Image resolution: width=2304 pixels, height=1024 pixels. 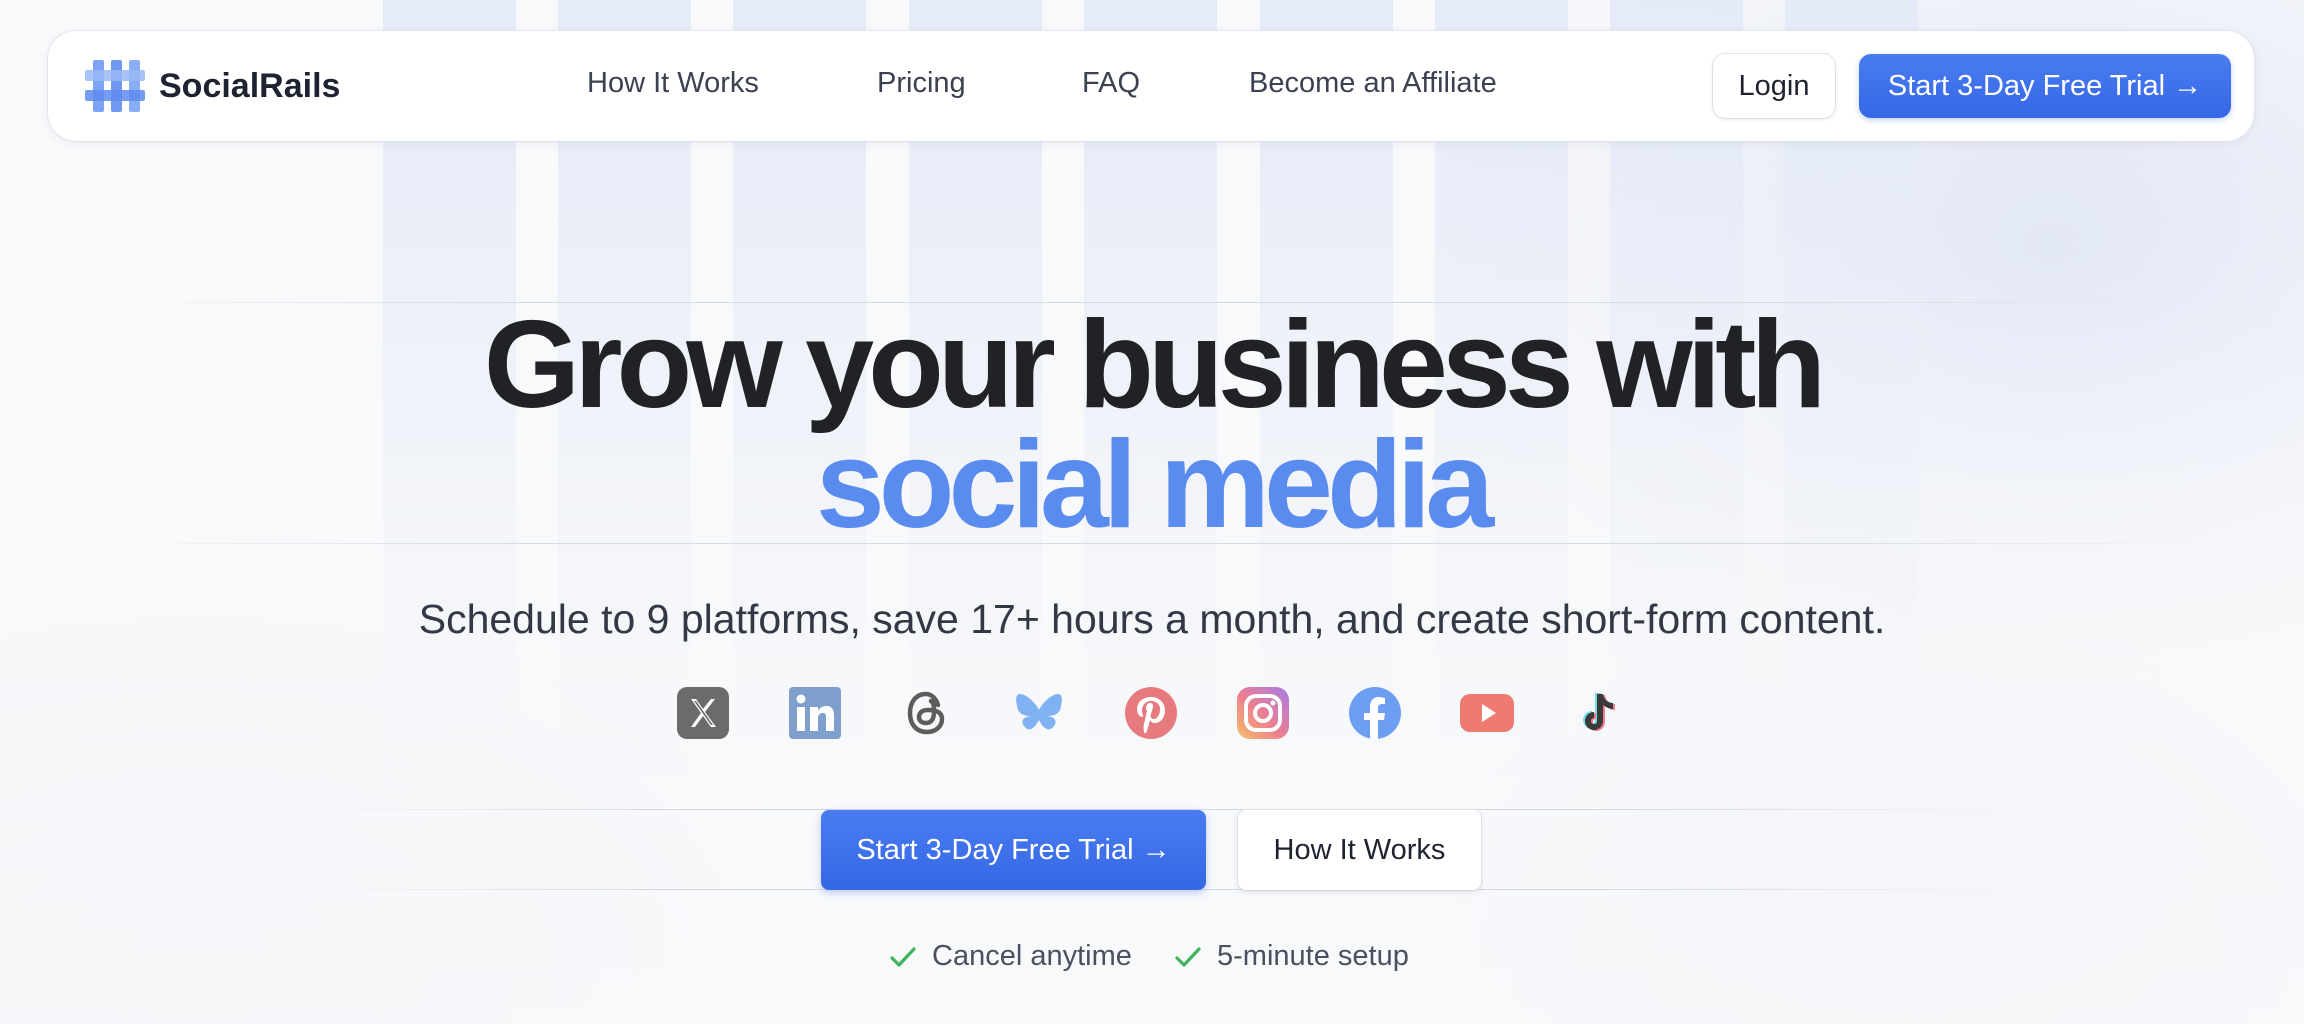 I want to click on nav-link-affiliate: Become an Affiliate, so click(x=1373, y=83).